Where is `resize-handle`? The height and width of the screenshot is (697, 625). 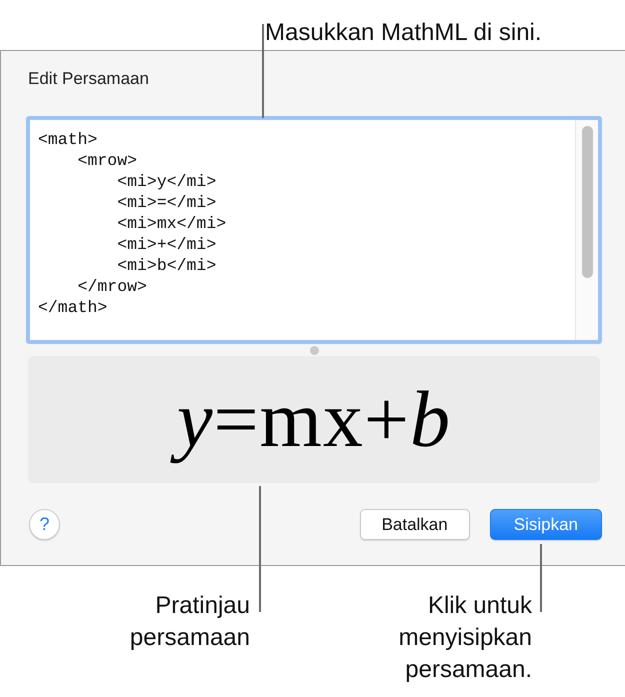
resize-handle is located at coordinates (314, 350).